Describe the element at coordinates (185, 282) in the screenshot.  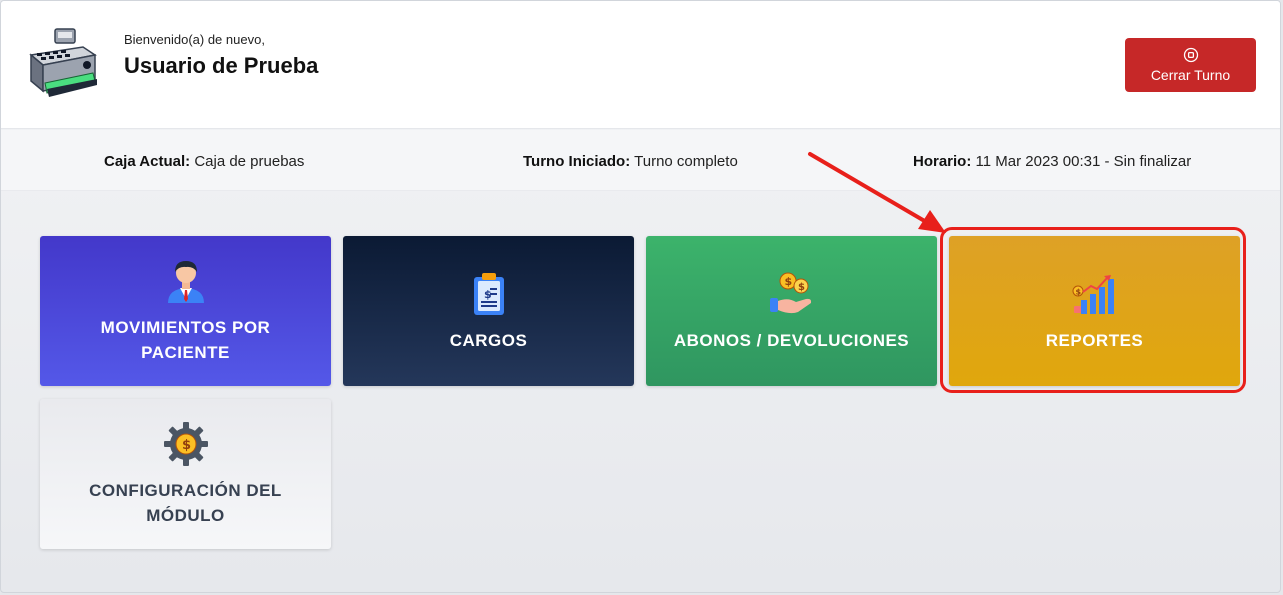
I see `person-icon` at that location.